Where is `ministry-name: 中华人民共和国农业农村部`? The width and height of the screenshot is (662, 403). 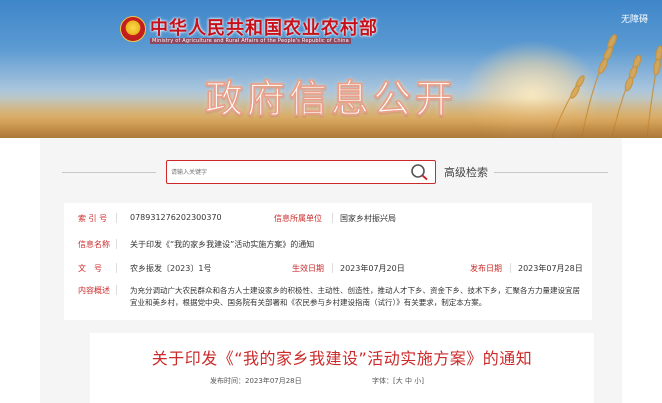
ministry-name: 中华人民共和国农业农村部 is located at coordinates (264, 27).